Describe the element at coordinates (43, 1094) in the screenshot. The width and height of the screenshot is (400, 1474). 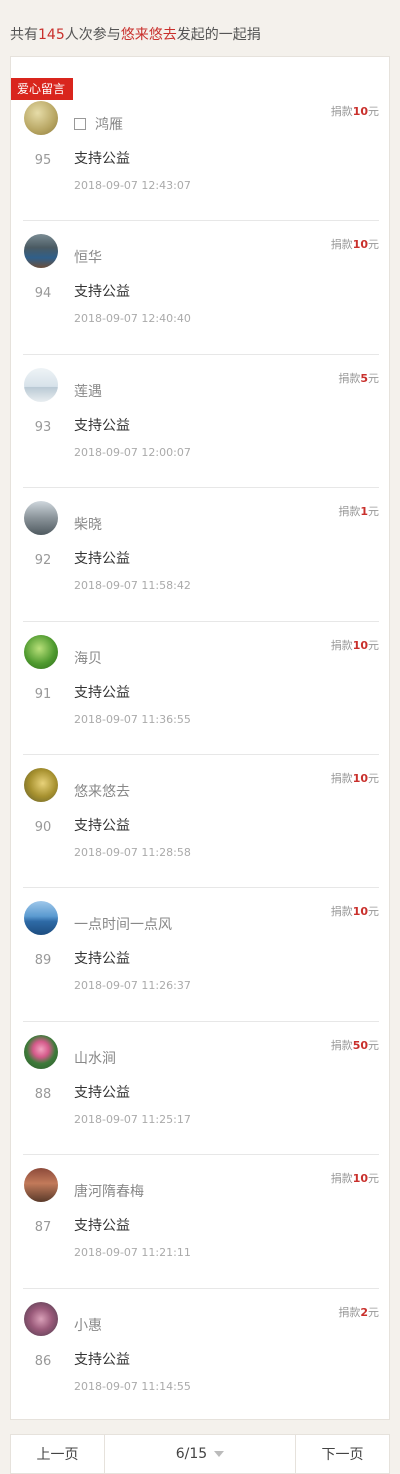
I see `donation-rank: 88` at that location.